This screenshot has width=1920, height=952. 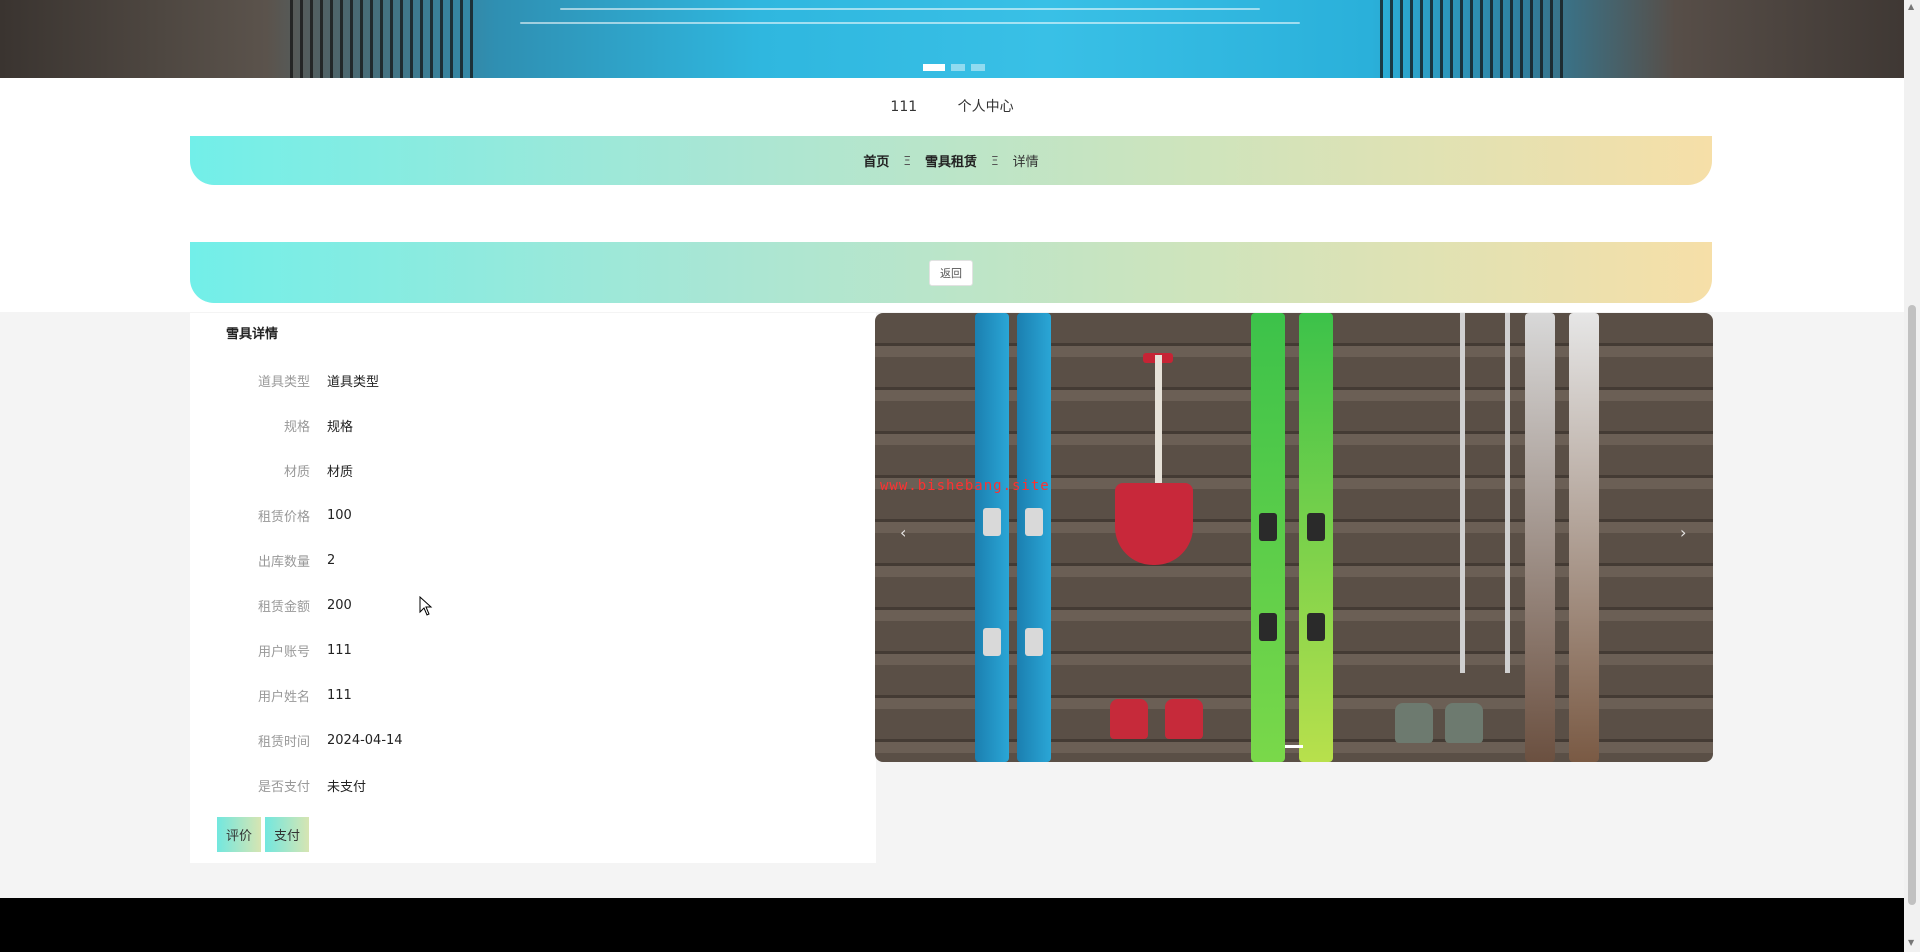 I want to click on detail-row: 用户姓名 111, so click(x=533, y=695).